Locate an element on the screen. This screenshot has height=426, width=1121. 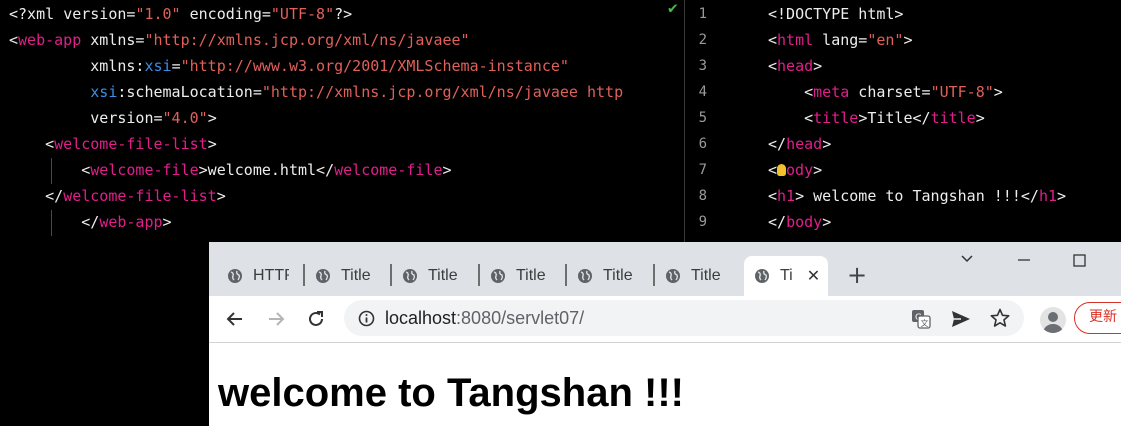
code-token: xmlns= is located at coordinates (113, 40).